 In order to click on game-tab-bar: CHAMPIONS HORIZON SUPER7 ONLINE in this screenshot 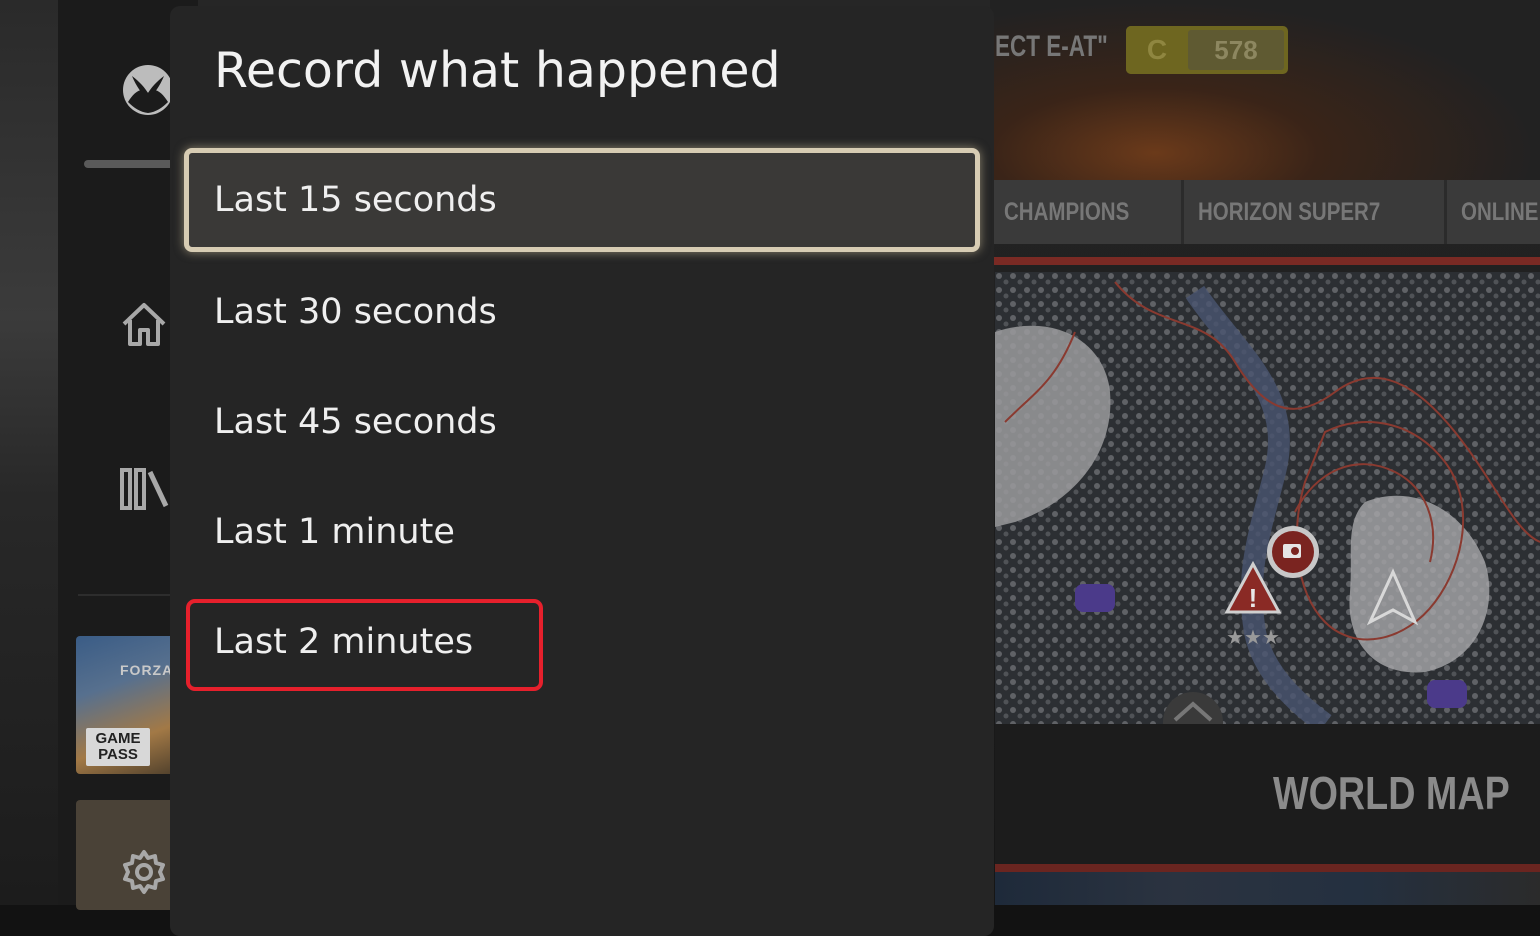, I will do `click(1265, 212)`.